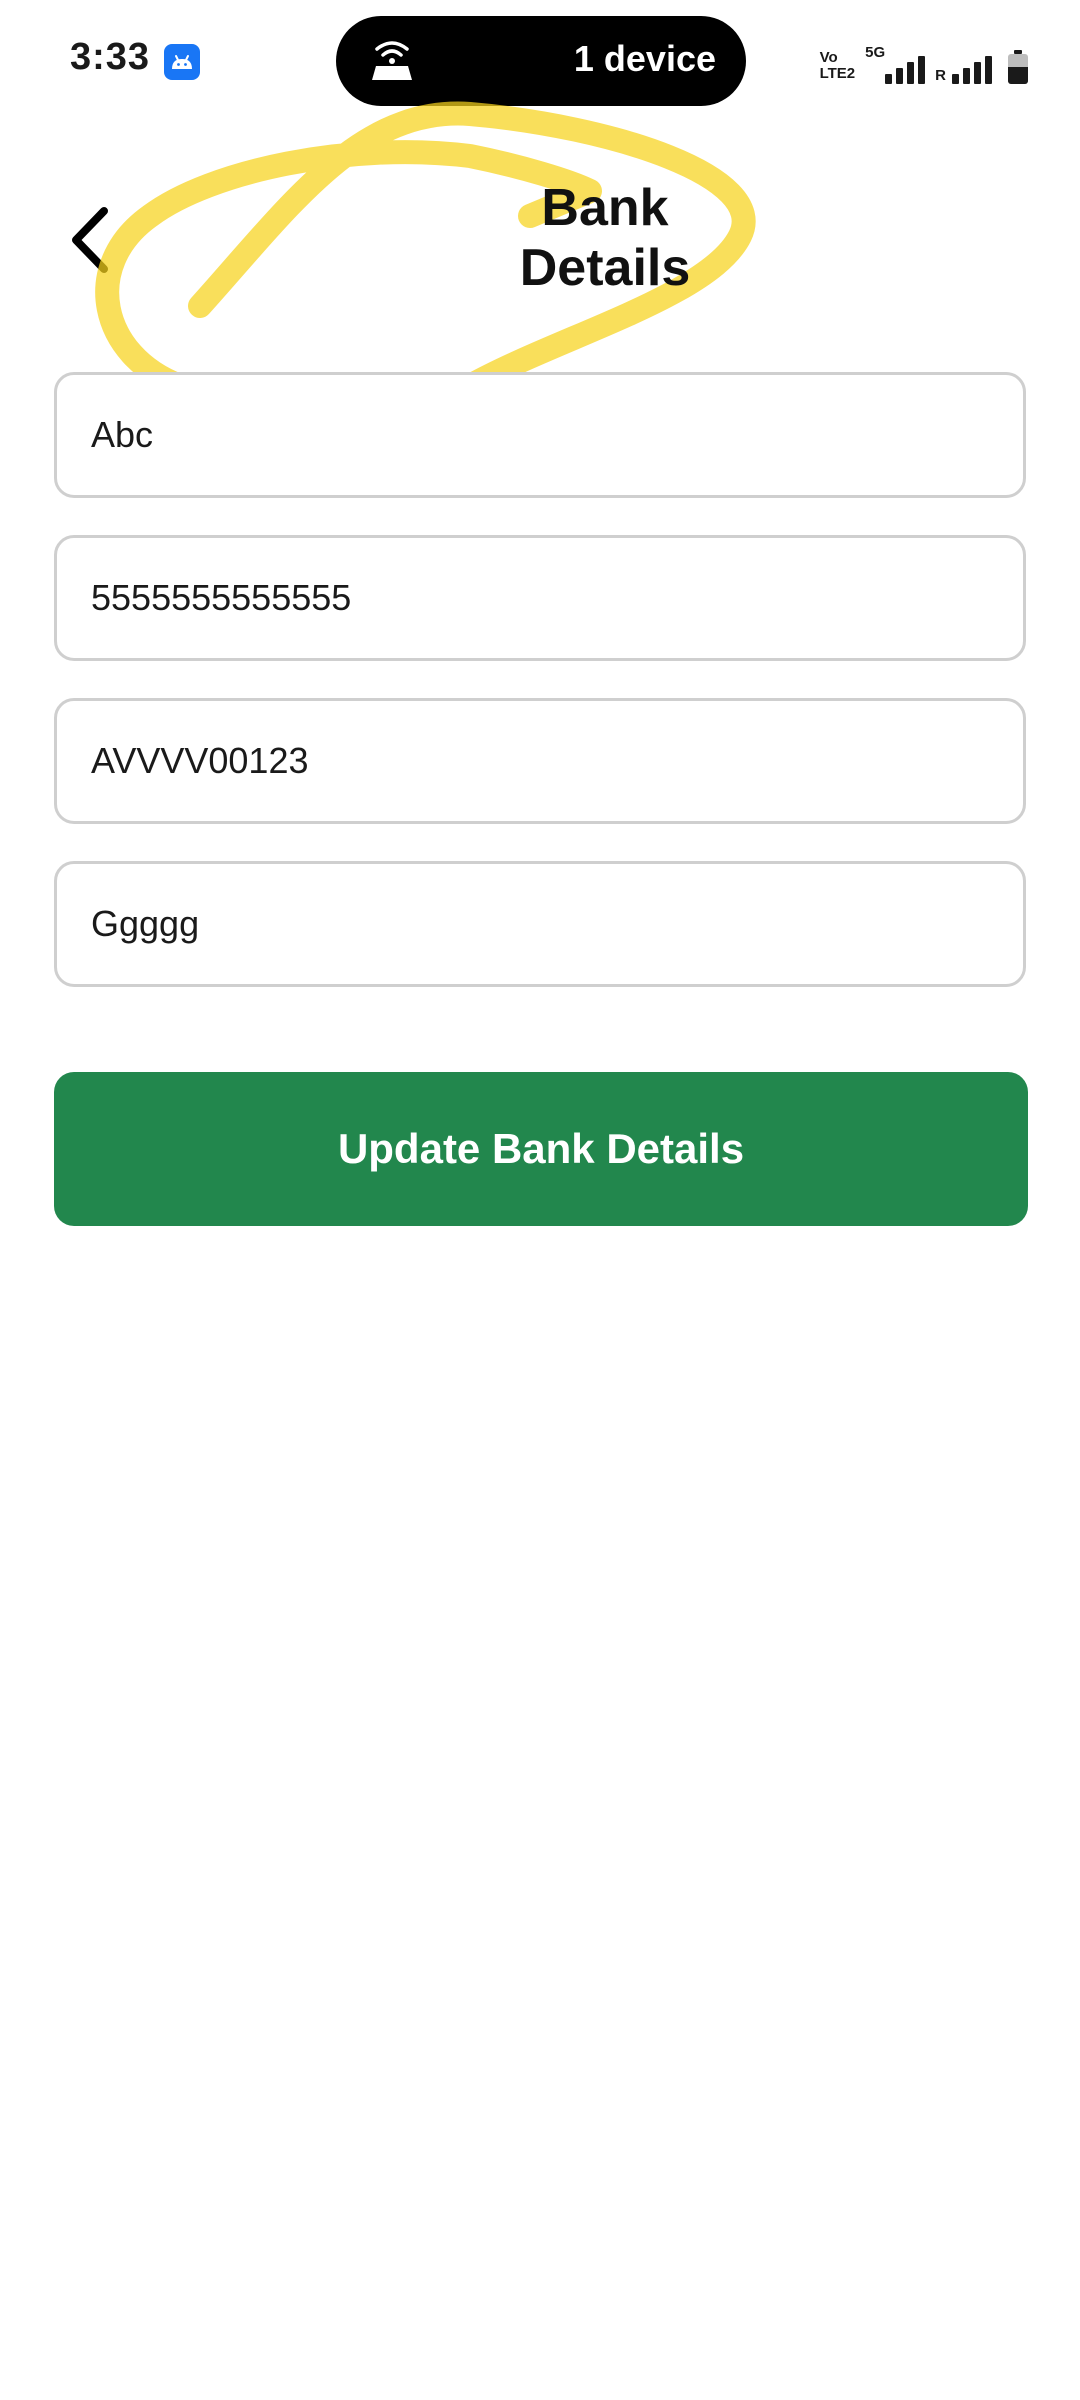 The image size is (1080, 2400). What do you see at coordinates (940, 75) in the screenshot?
I see `roaming-label: R` at bounding box center [940, 75].